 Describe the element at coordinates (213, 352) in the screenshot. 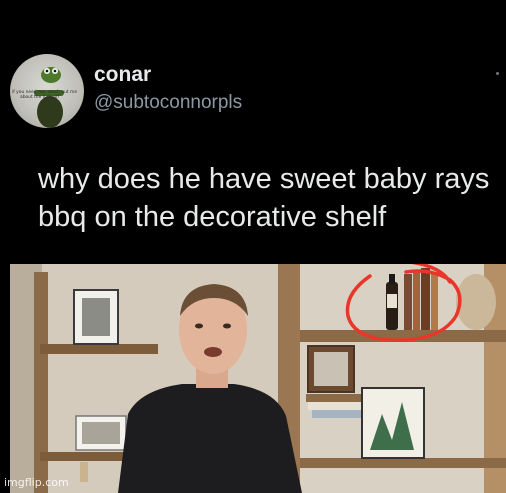

I see `person-mouth` at that location.